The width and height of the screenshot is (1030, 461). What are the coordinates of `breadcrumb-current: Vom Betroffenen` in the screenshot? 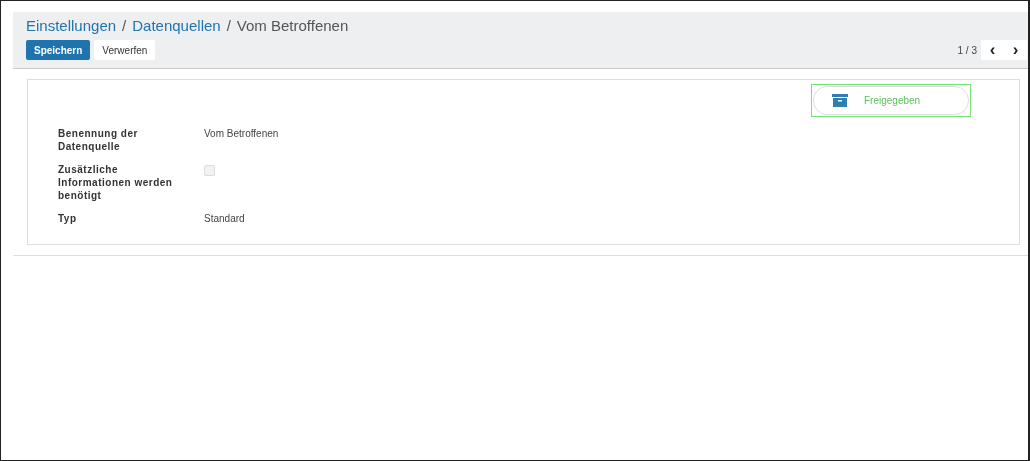 It's located at (292, 25).